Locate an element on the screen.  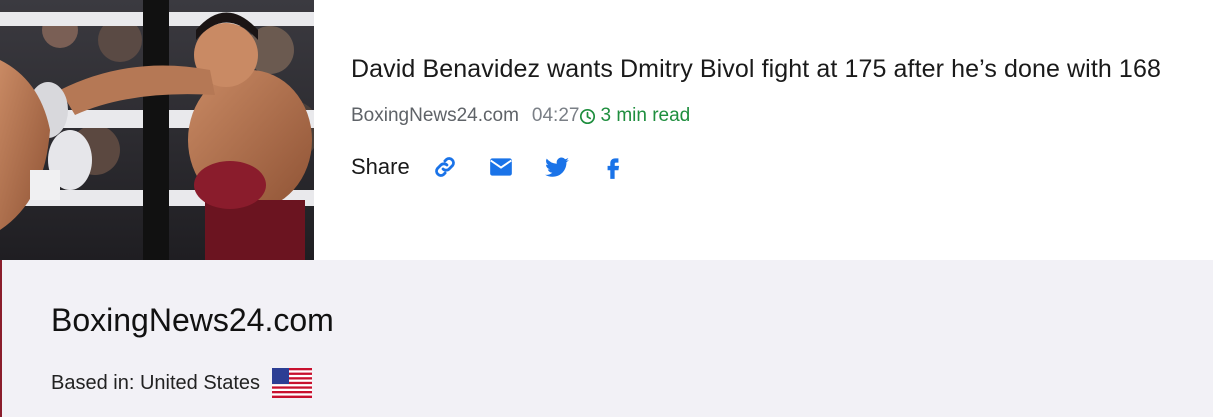
facebook-icon is located at coordinates (613, 167).